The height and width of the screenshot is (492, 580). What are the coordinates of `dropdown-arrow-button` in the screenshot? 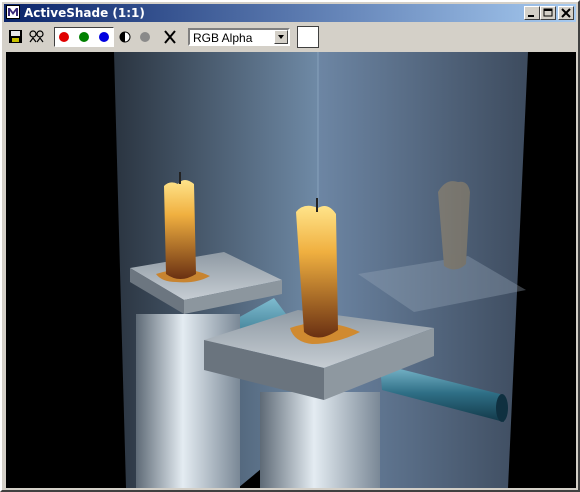 It's located at (281, 37).